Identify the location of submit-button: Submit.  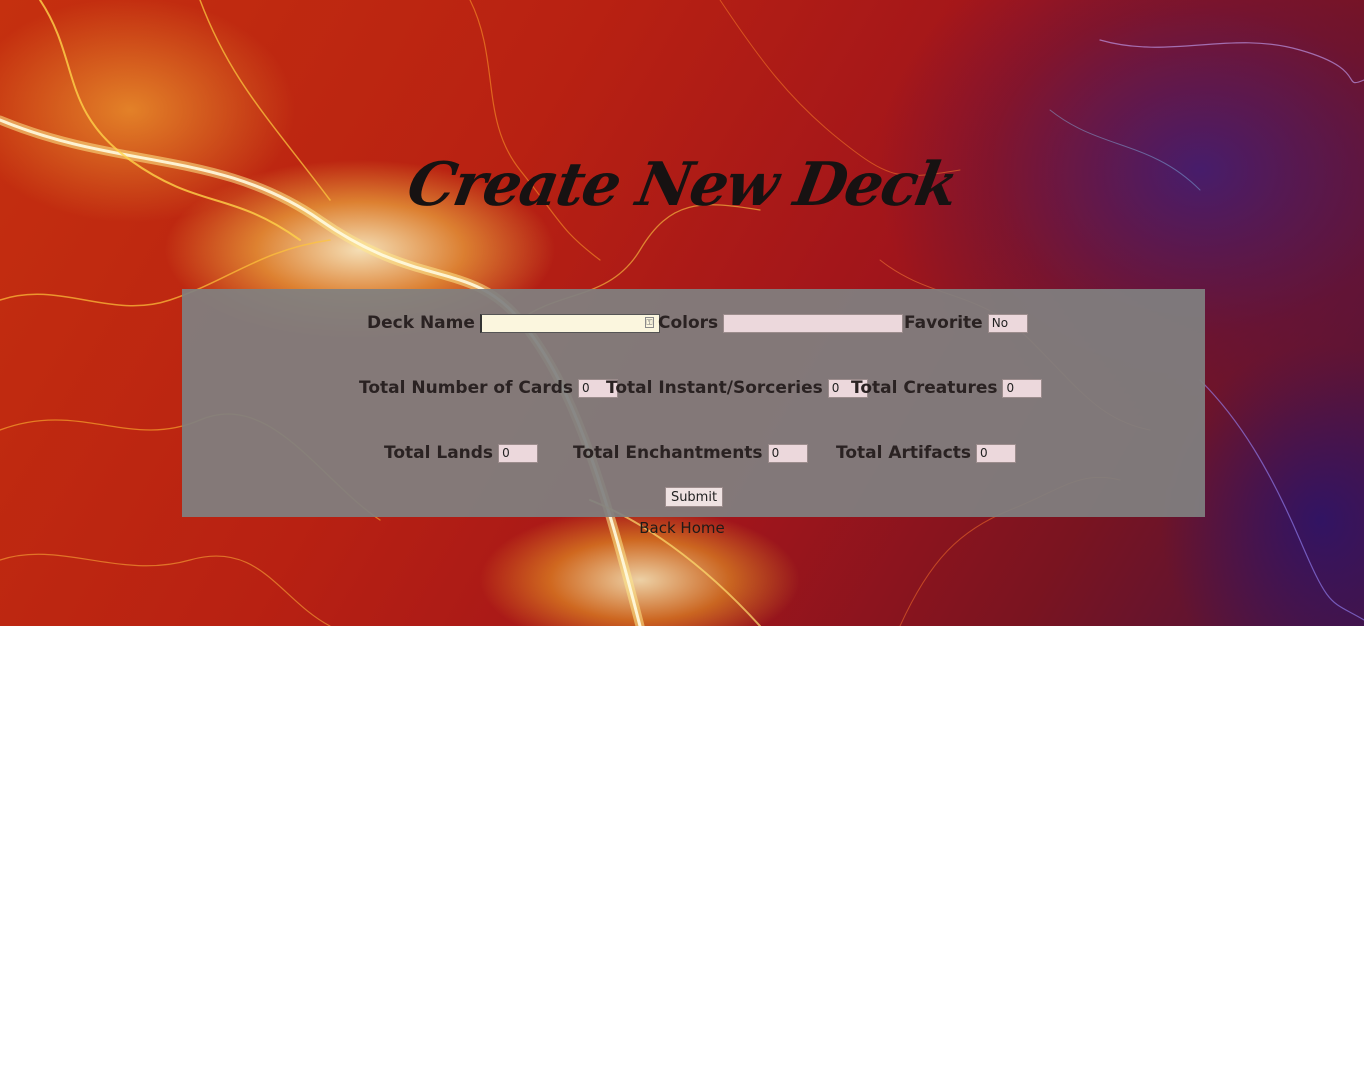
(694, 497).